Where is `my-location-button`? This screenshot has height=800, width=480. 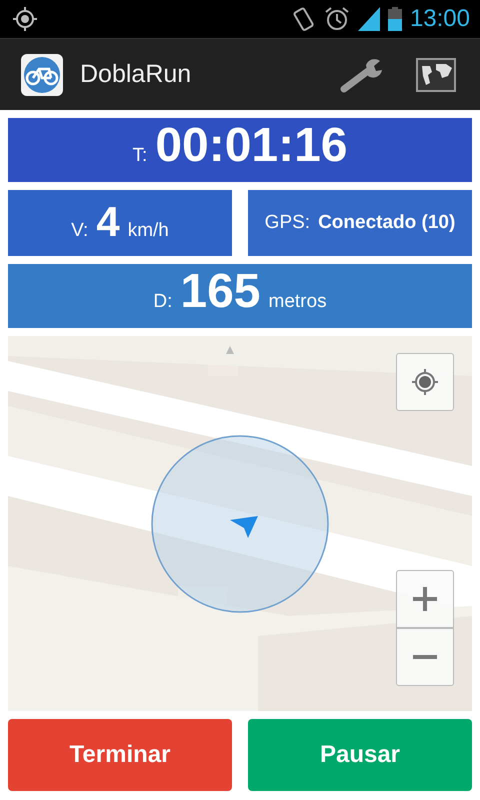
my-location-button is located at coordinates (425, 382).